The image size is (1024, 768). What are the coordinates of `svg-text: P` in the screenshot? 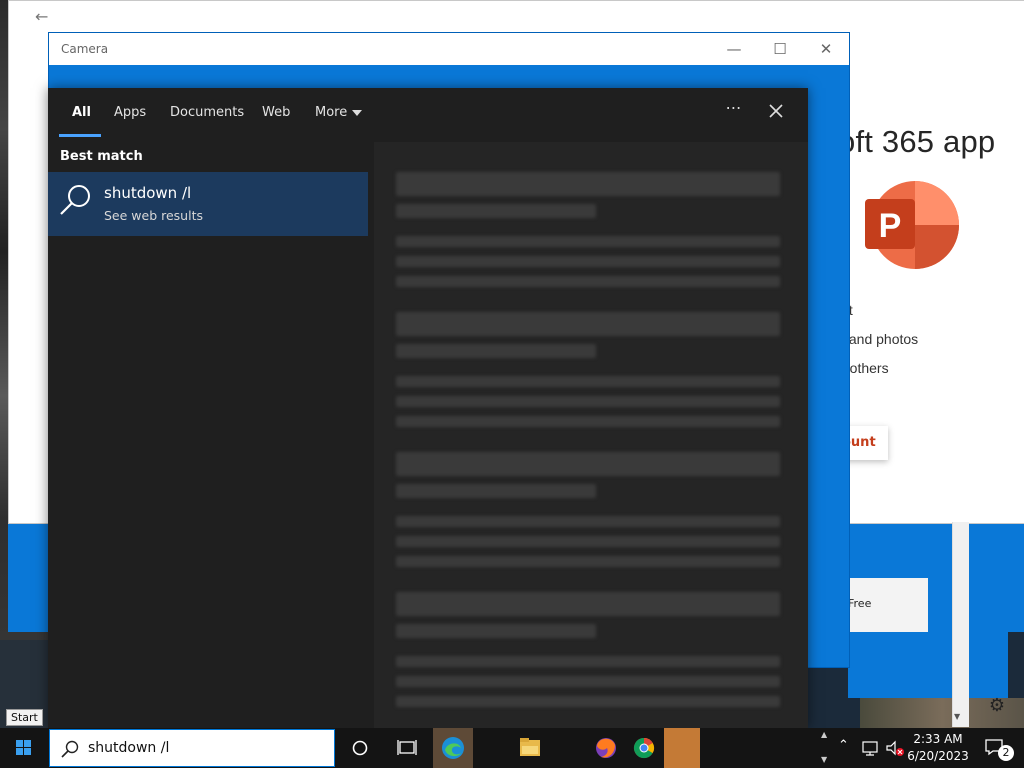 It's located at (890, 226).